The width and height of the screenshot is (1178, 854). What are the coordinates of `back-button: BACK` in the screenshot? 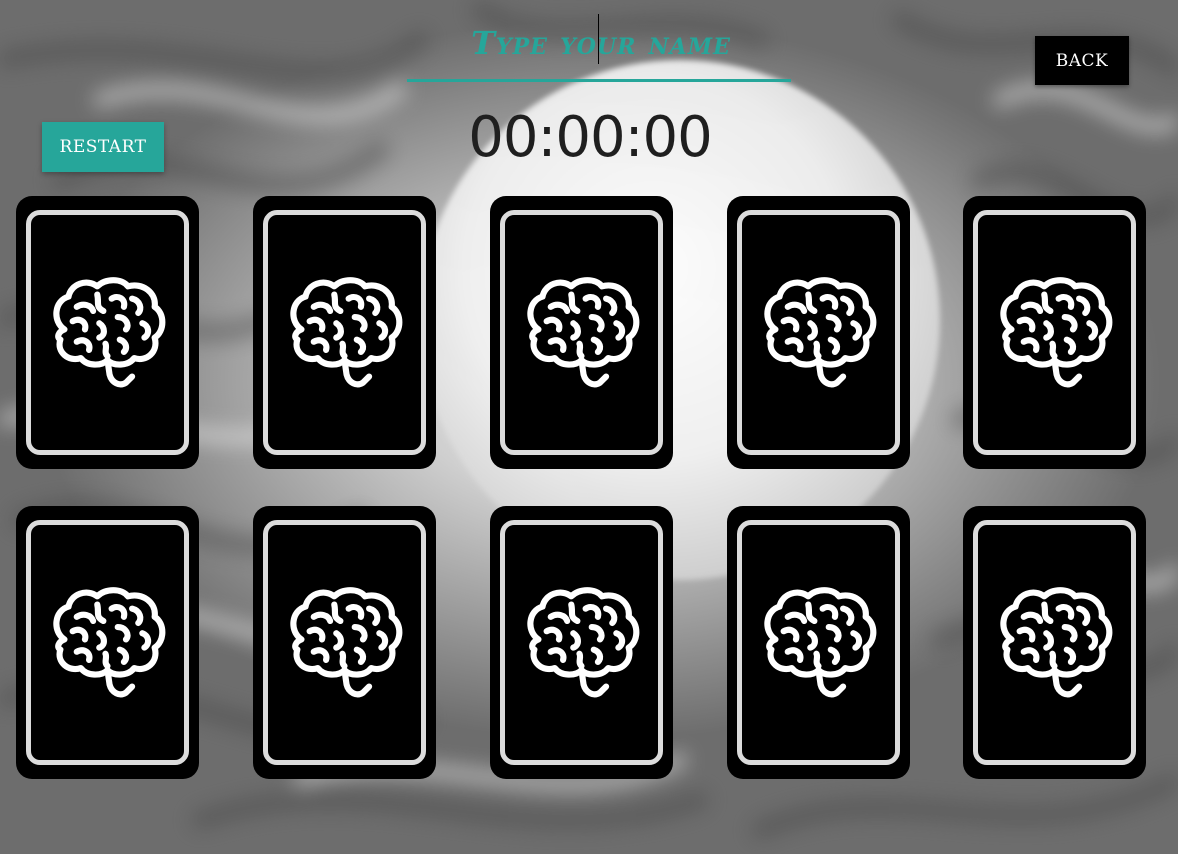 It's located at (1082, 60).